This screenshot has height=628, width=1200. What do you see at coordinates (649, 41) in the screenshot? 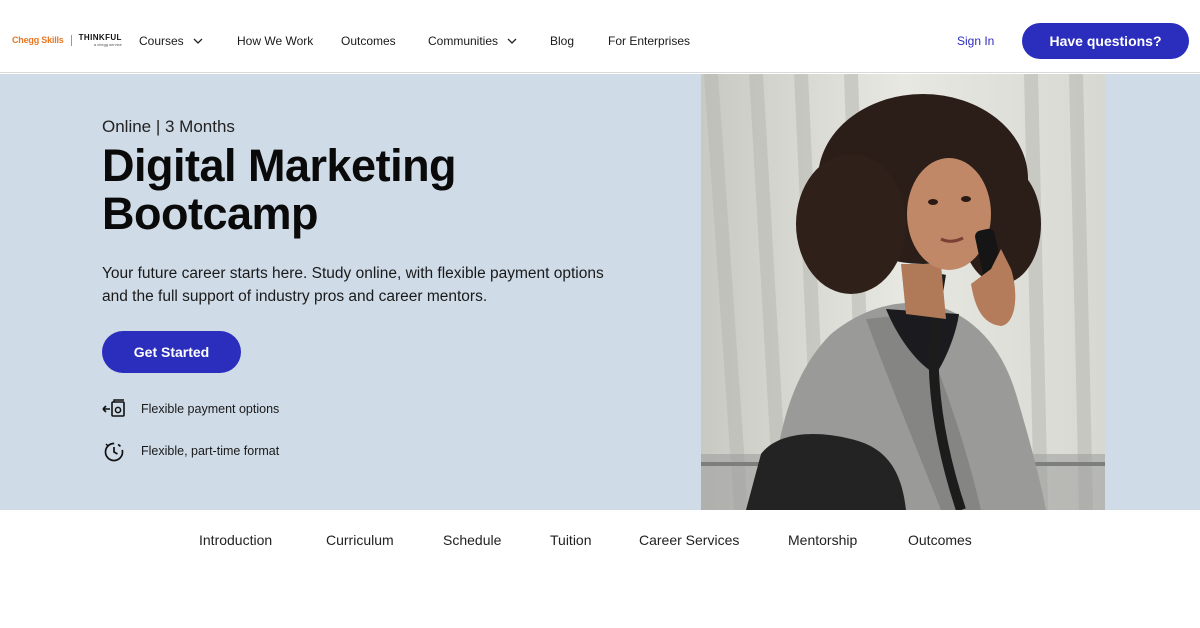
I see `nav-for-enterprises: For Enterprises` at bounding box center [649, 41].